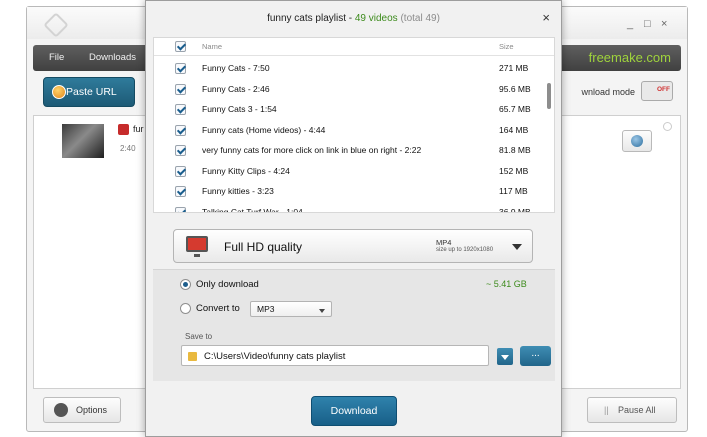 This screenshot has width=707, height=437. What do you see at coordinates (91, 92) in the screenshot?
I see `paste-url-label: Paste URL` at bounding box center [91, 92].